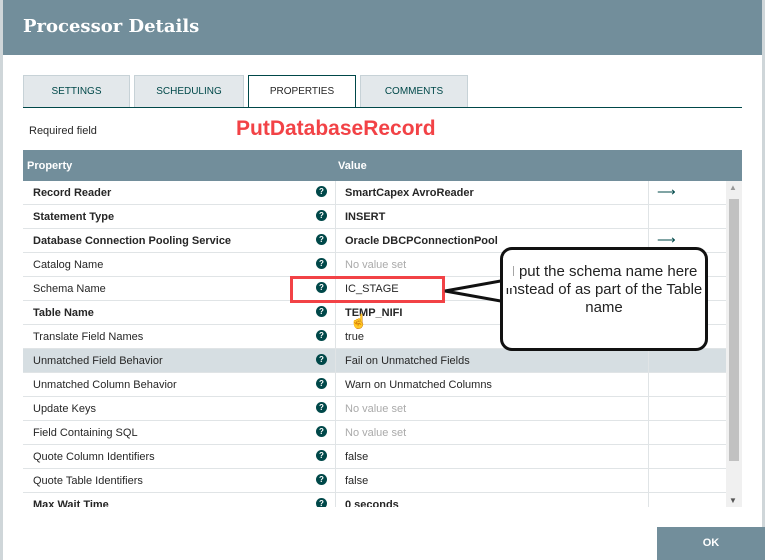  I want to click on property-name: Catalog Name, so click(68, 265).